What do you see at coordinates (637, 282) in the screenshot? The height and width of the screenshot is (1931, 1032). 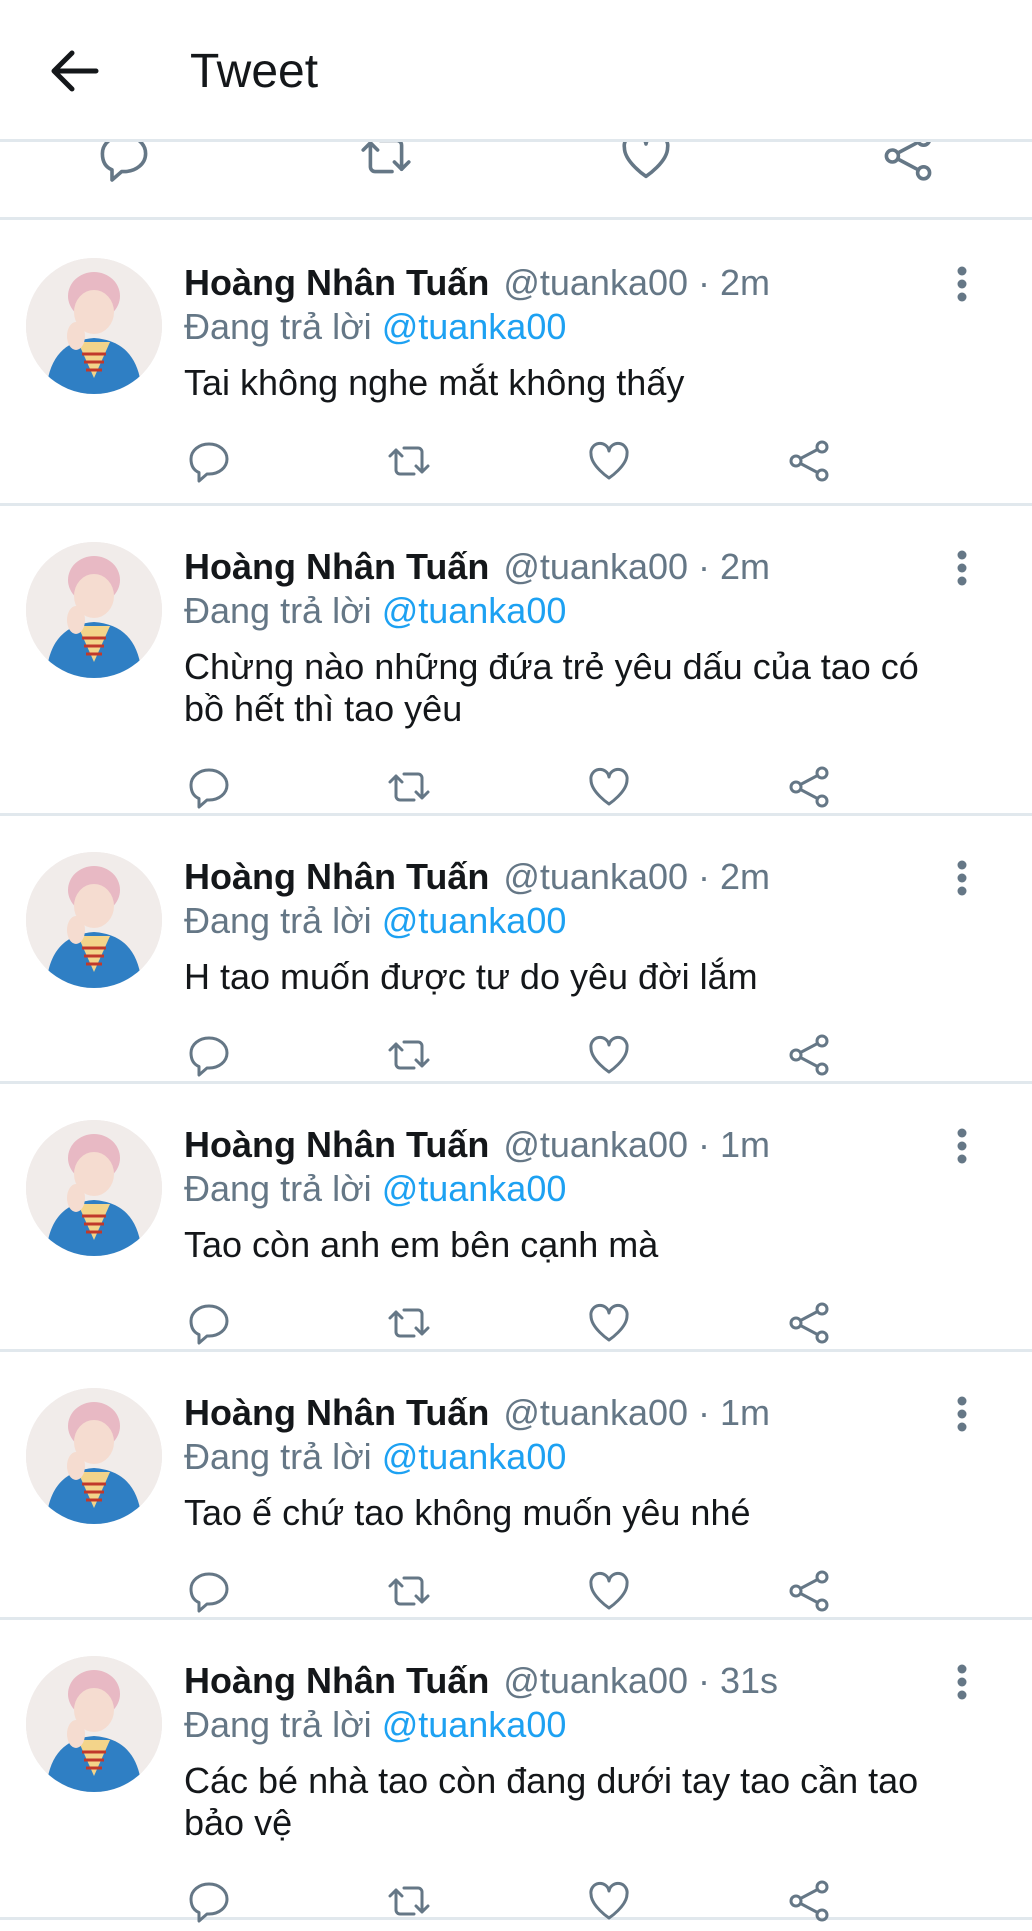 I see `handle-and-time: @tuanka00 · 2m` at bounding box center [637, 282].